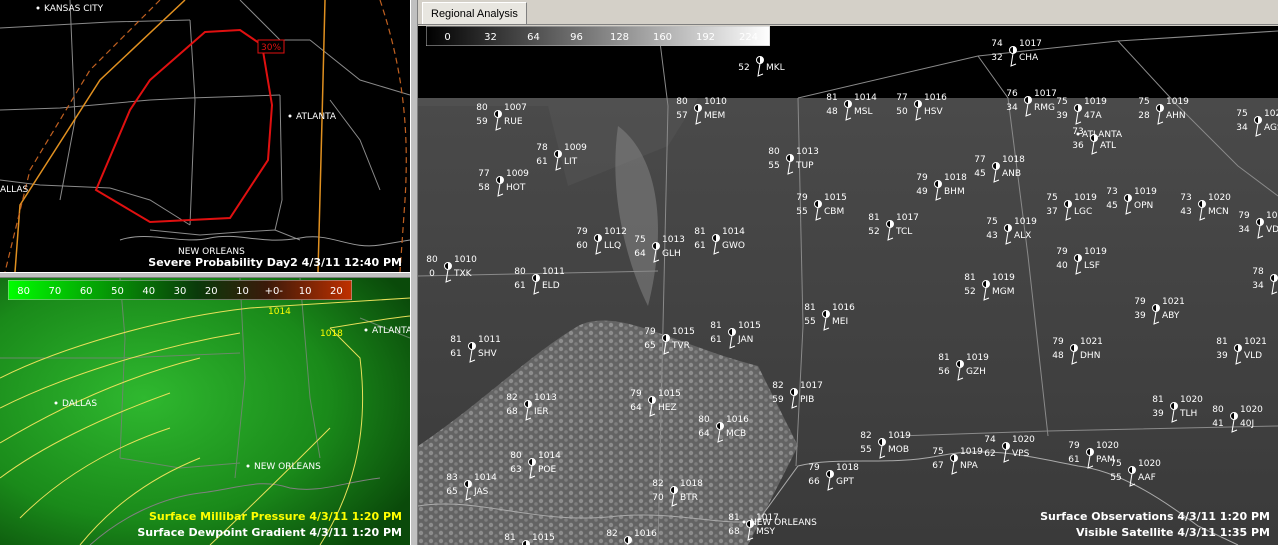 Image resolution: width=1278 pixels, height=545 pixels. Describe the element at coordinates (321, 136) in the screenshot. I see `outlook-line-solid-east` at that location.